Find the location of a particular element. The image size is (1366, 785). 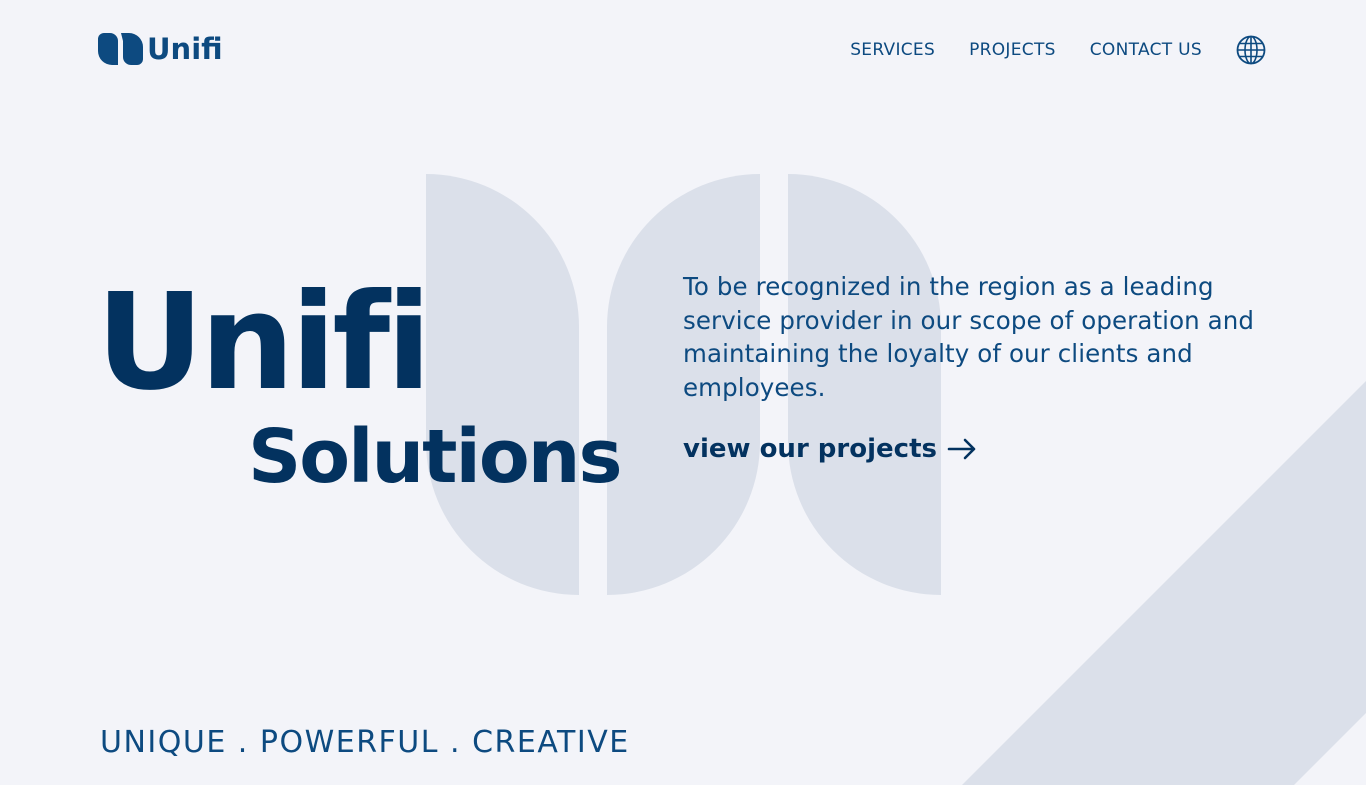

hero-title: Unifi is located at coordinates (264, 343).